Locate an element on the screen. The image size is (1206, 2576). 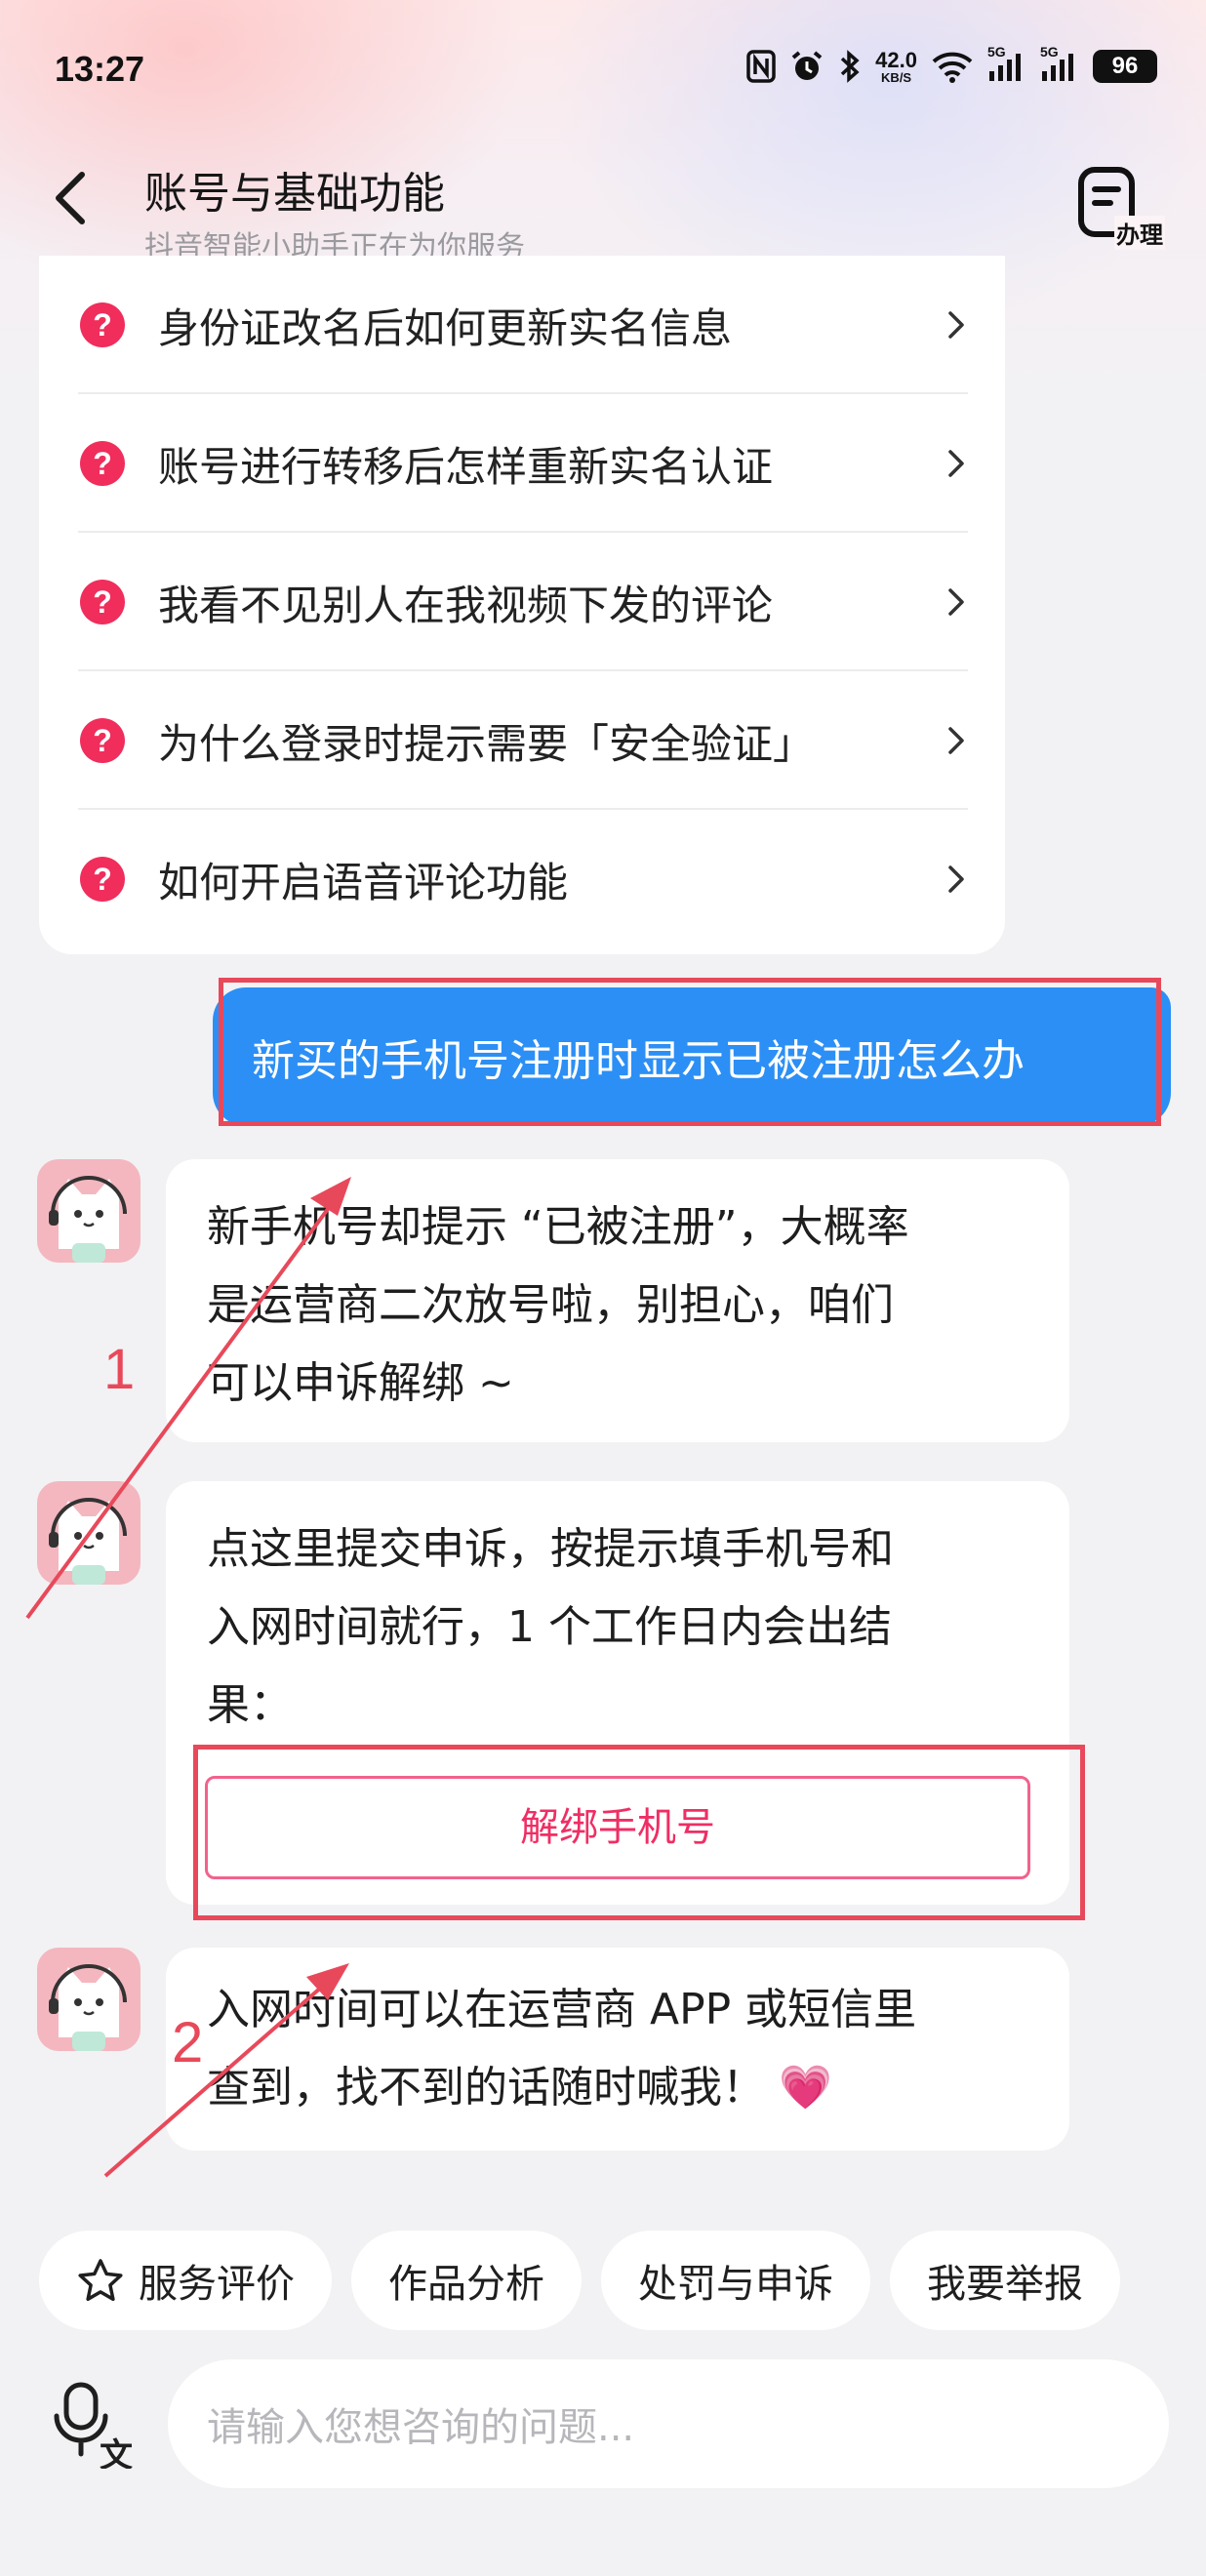
quick-actions: 服务评价 作品分析 处罚与申诉 我要举报 is located at coordinates (579, 2280).